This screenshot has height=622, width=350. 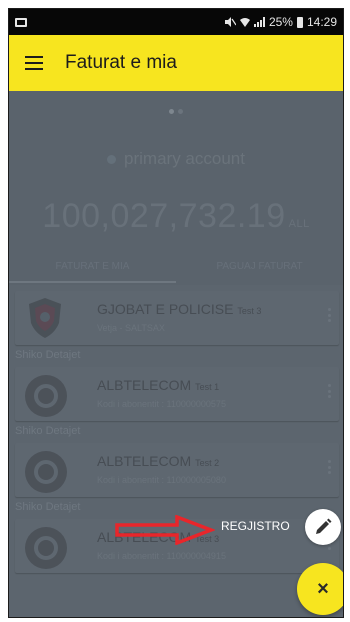 I want to click on page-title: Faturat e mia, so click(x=121, y=62).